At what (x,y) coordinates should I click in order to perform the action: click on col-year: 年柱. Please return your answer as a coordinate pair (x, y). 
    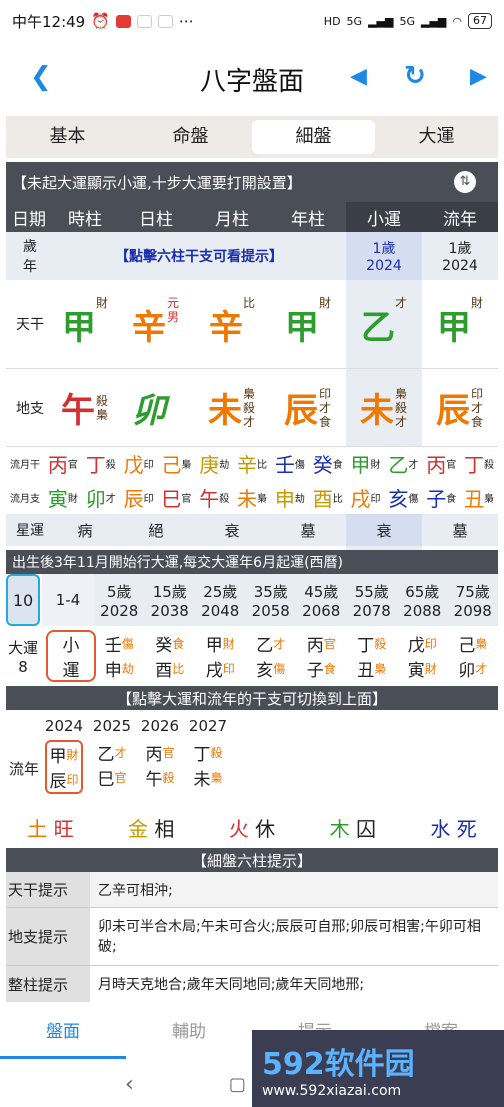
    Looking at the image, I should click on (308, 219).